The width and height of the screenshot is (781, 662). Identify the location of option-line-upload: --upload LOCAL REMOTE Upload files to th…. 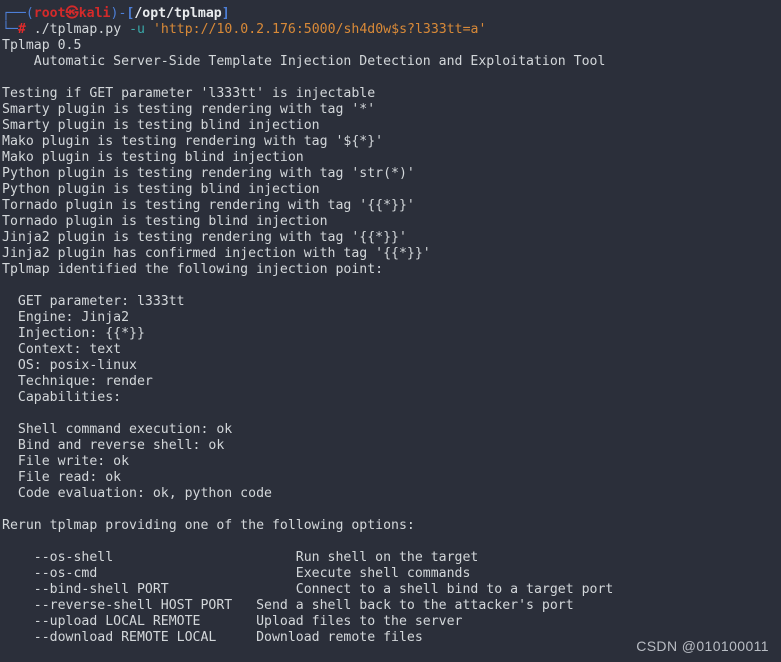
(232, 621).